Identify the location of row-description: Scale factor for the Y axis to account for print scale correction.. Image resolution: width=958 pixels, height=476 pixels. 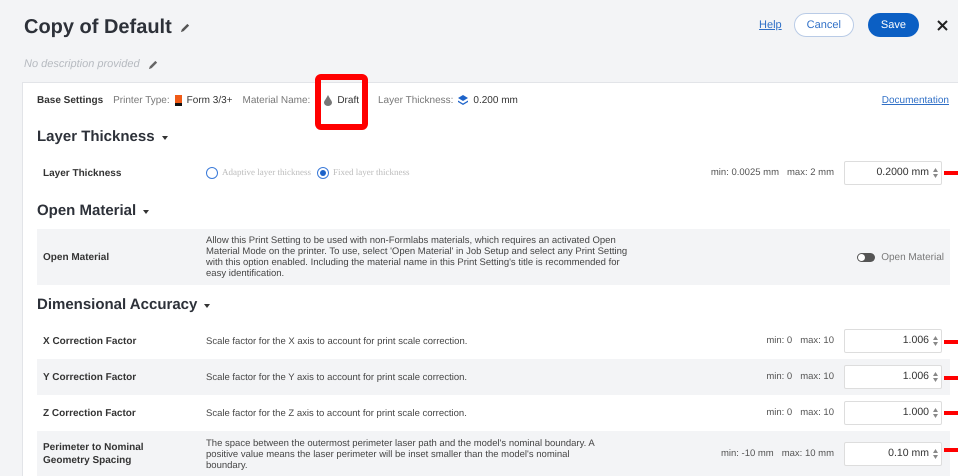
(337, 377).